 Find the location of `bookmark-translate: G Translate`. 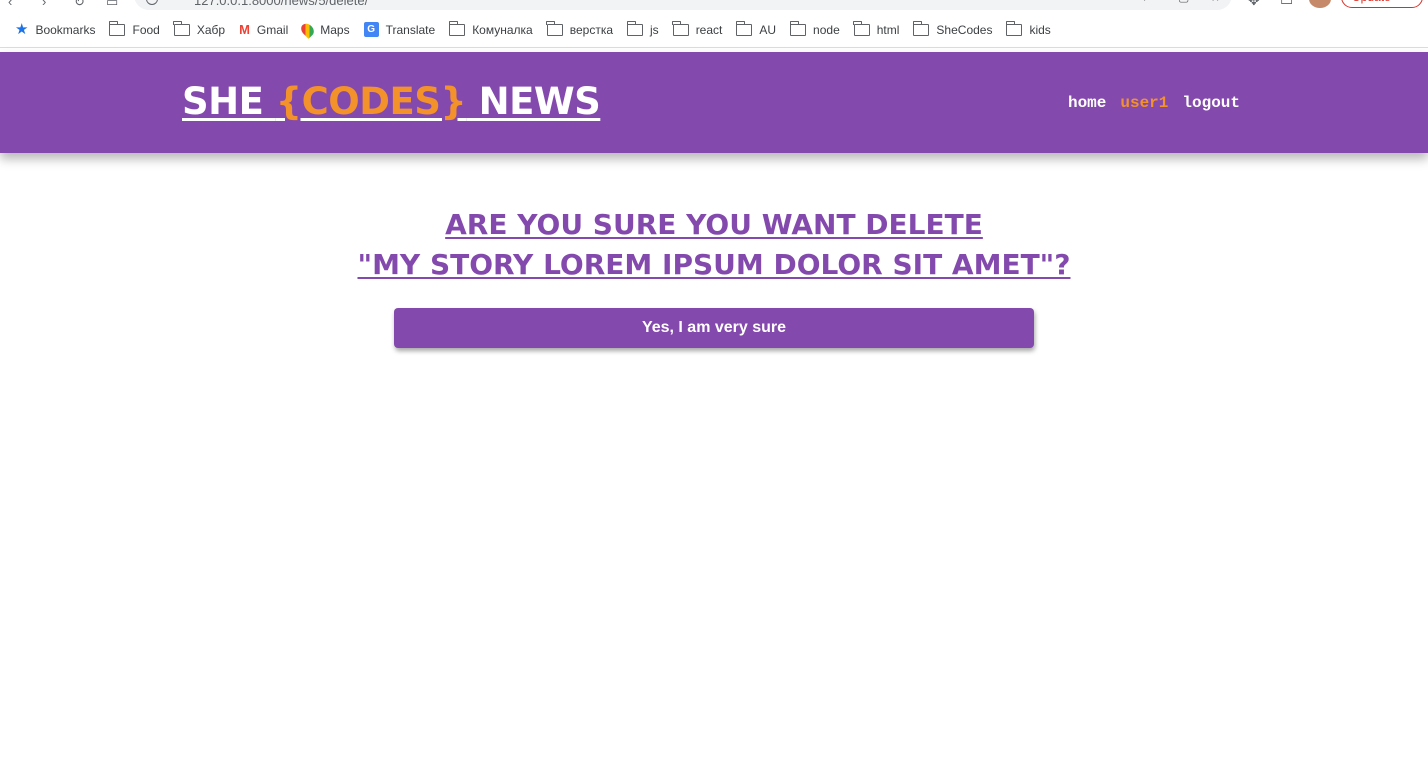

bookmark-translate: G Translate is located at coordinates (400, 30).